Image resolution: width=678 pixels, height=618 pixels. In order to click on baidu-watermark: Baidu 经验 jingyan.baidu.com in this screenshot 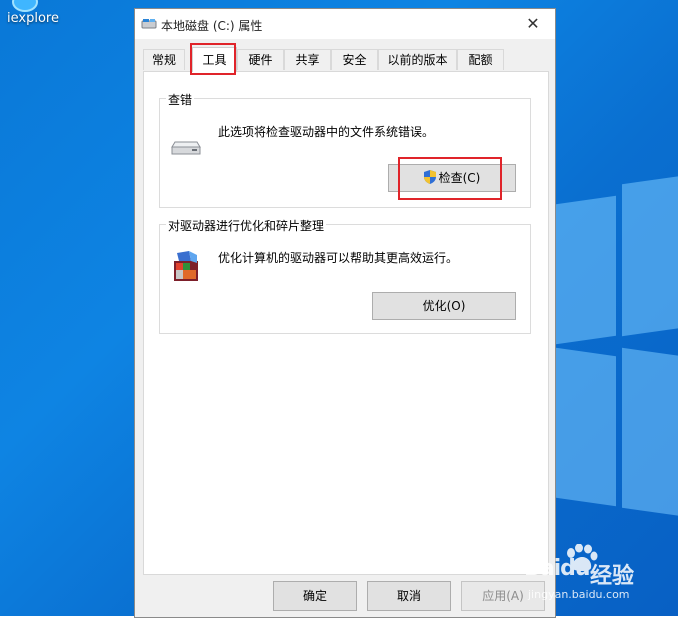, I will do `click(601, 579)`.